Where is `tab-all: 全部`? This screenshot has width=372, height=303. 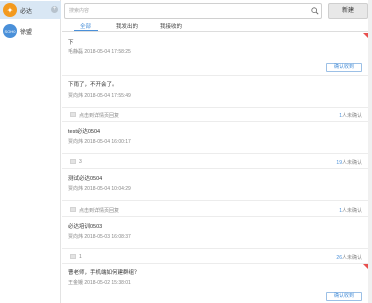
tab-all: 全部 is located at coordinates (85, 26).